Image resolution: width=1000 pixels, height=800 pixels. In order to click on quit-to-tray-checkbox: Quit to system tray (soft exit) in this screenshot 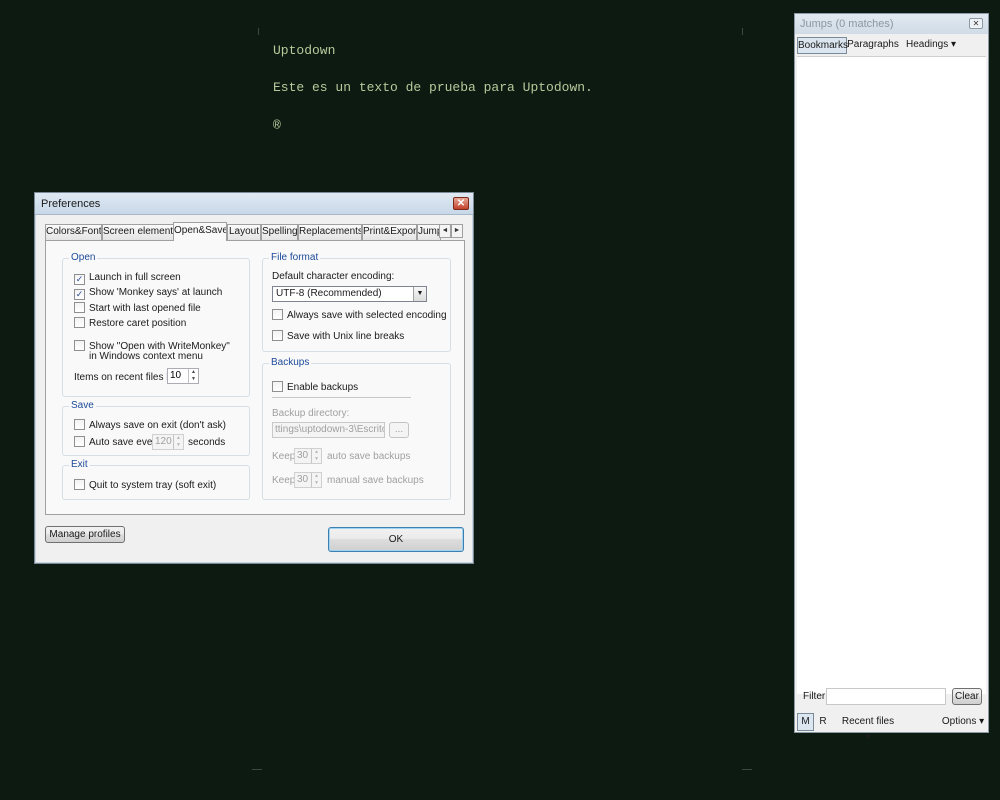, I will do `click(145, 485)`.